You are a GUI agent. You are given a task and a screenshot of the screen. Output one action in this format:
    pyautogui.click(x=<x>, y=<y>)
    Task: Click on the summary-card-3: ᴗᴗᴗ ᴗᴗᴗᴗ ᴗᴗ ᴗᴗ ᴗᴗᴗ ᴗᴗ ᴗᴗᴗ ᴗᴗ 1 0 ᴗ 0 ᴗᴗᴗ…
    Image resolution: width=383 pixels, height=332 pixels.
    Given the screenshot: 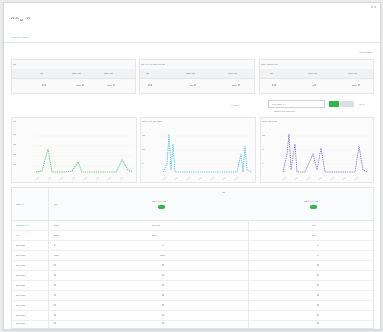 What is the action you would take?
    pyautogui.click(x=316, y=76)
    